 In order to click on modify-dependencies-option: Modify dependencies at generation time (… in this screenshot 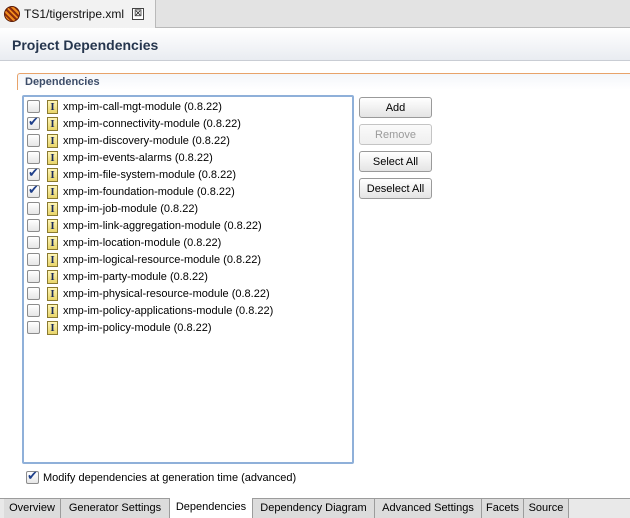, I will do `click(161, 476)`.